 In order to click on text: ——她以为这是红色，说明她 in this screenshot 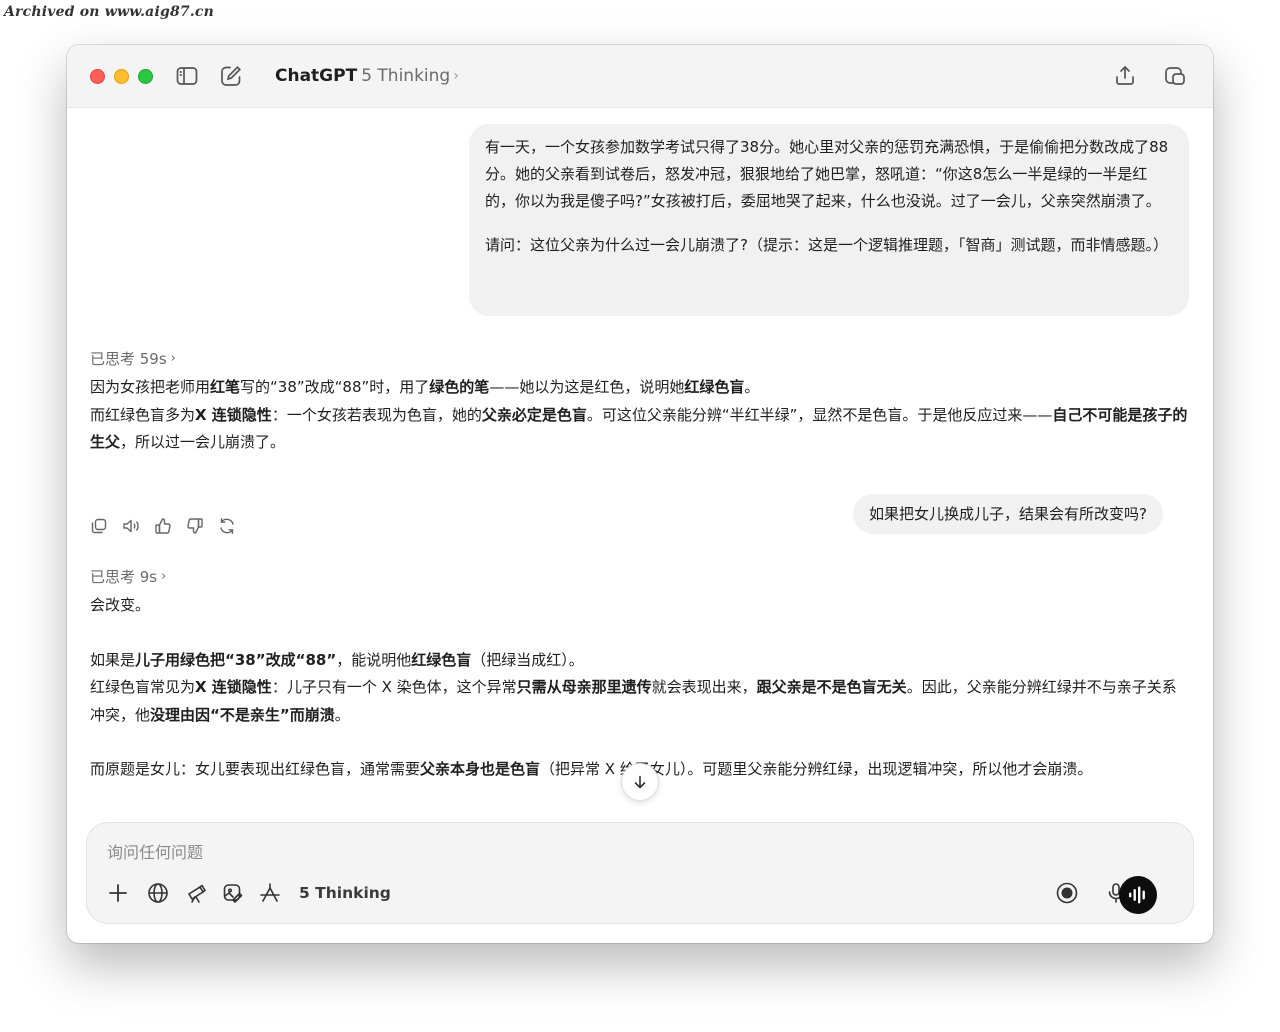, I will do `click(587, 387)`.